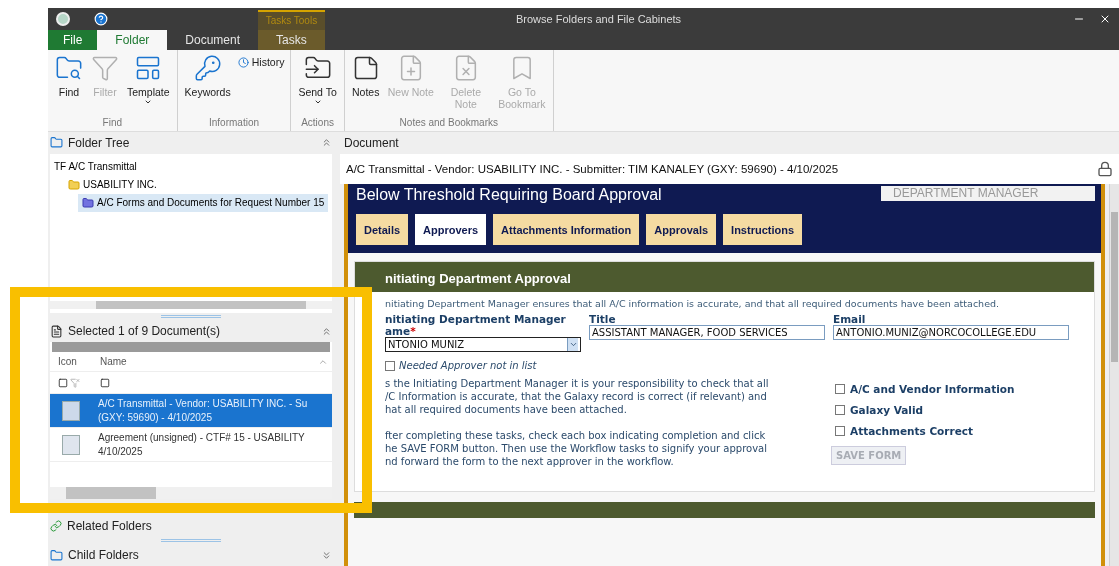  Describe the element at coordinates (951, 332) in the screenshot. I see `email-field: ANTONIO.MUNIZ@NORCOCOLLEGE.EDU` at that location.